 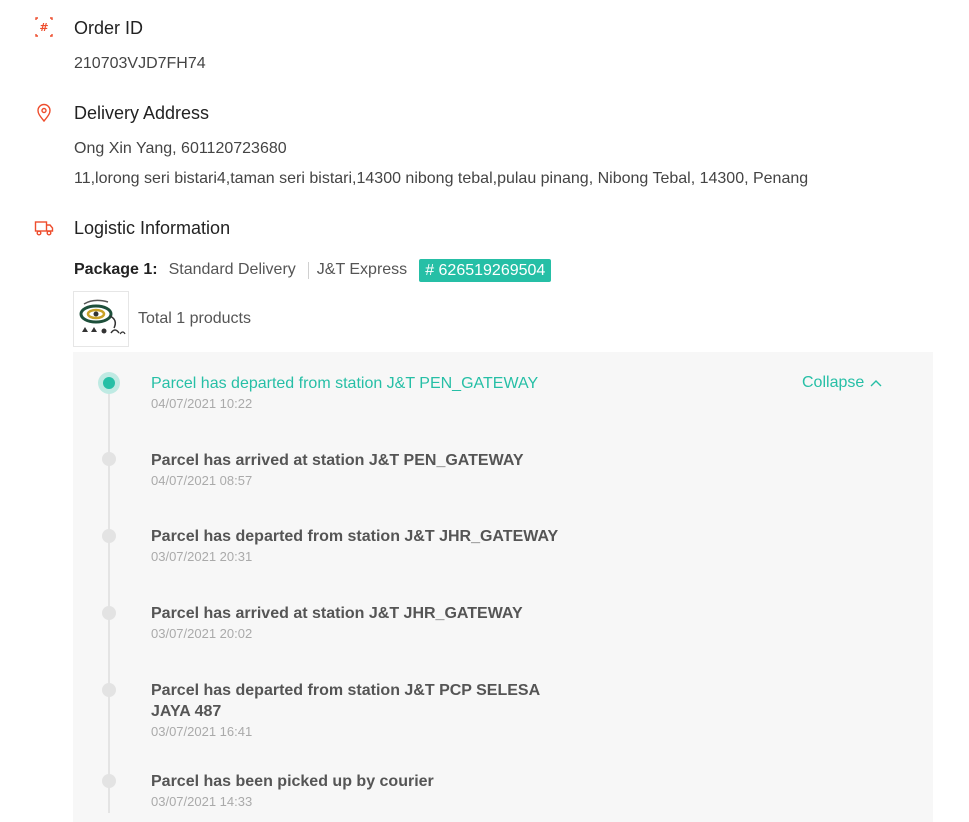 What do you see at coordinates (202, 633) in the screenshot?
I see `tracking-event-time: 03/07/2021 20:02` at bounding box center [202, 633].